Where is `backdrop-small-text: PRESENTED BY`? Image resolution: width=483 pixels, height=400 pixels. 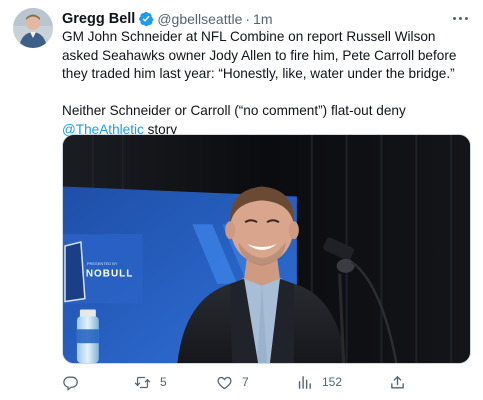 backdrop-small-text: PRESENTED BY is located at coordinates (102, 263).